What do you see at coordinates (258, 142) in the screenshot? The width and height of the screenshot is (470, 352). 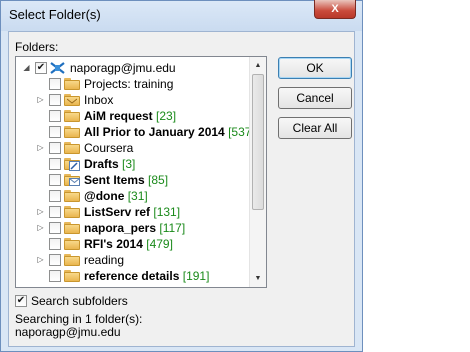 I see `scrollbar-thumb` at bounding box center [258, 142].